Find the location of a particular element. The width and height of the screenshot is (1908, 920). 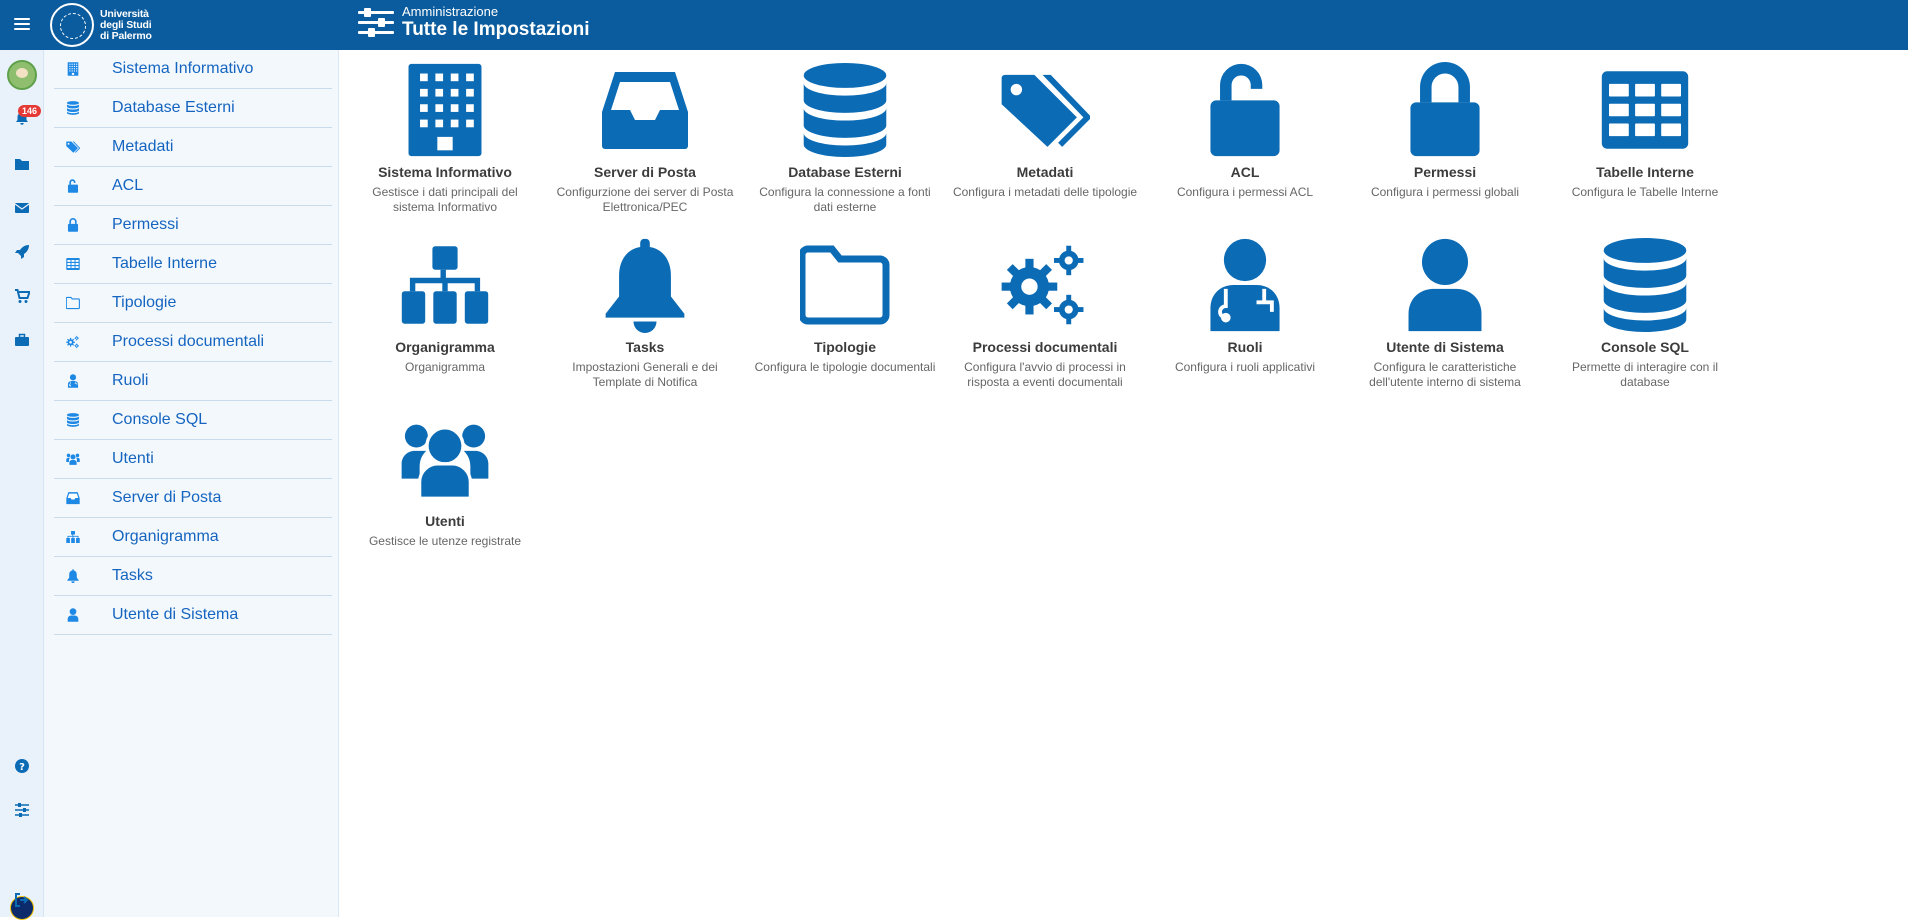

sidebar-item-acl: ACL is located at coordinates (193, 186).